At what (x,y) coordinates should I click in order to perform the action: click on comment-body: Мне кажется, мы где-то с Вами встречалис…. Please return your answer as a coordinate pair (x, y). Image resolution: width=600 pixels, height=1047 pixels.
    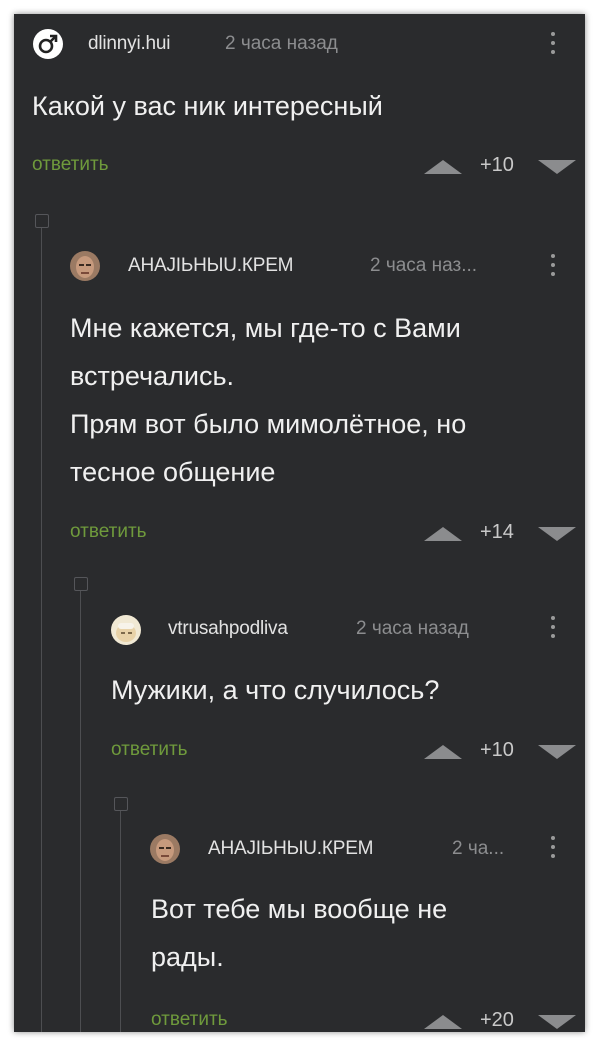
    Looking at the image, I should click on (268, 400).